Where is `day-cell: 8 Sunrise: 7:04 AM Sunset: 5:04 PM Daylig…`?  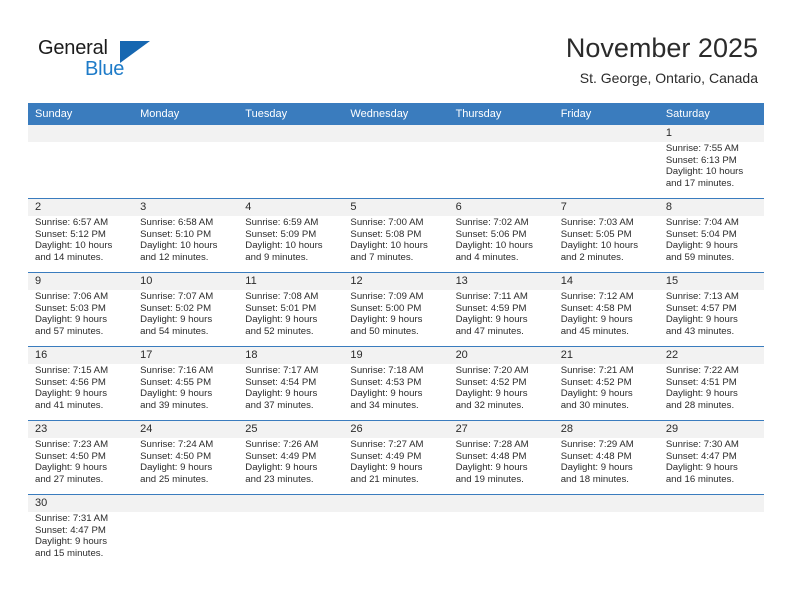
day-cell: 8 Sunrise: 7:04 AM Sunset: 5:04 PM Daylig… is located at coordinates (711, 235).